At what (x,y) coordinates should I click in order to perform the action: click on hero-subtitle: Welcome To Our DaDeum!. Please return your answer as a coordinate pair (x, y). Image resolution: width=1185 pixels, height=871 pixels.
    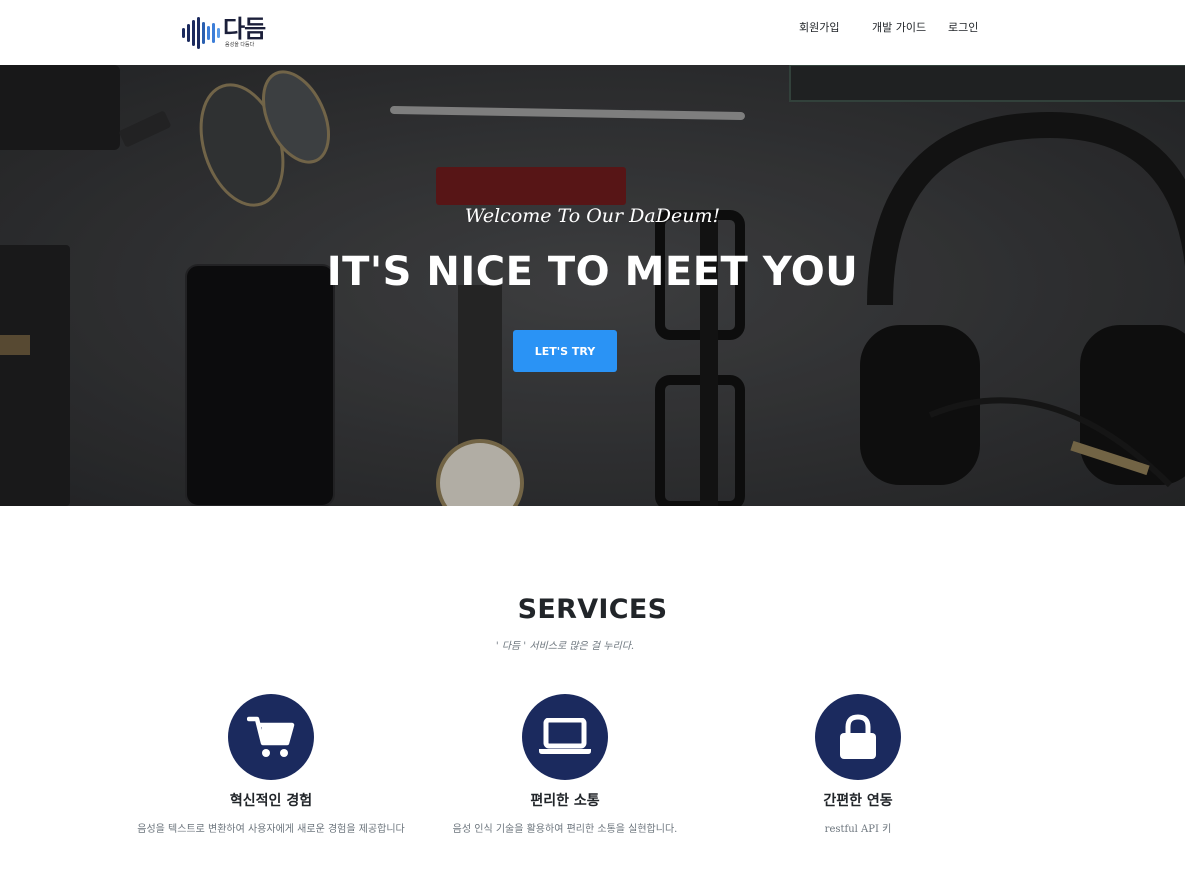
    Looking at the image, I should click on (592, 216).